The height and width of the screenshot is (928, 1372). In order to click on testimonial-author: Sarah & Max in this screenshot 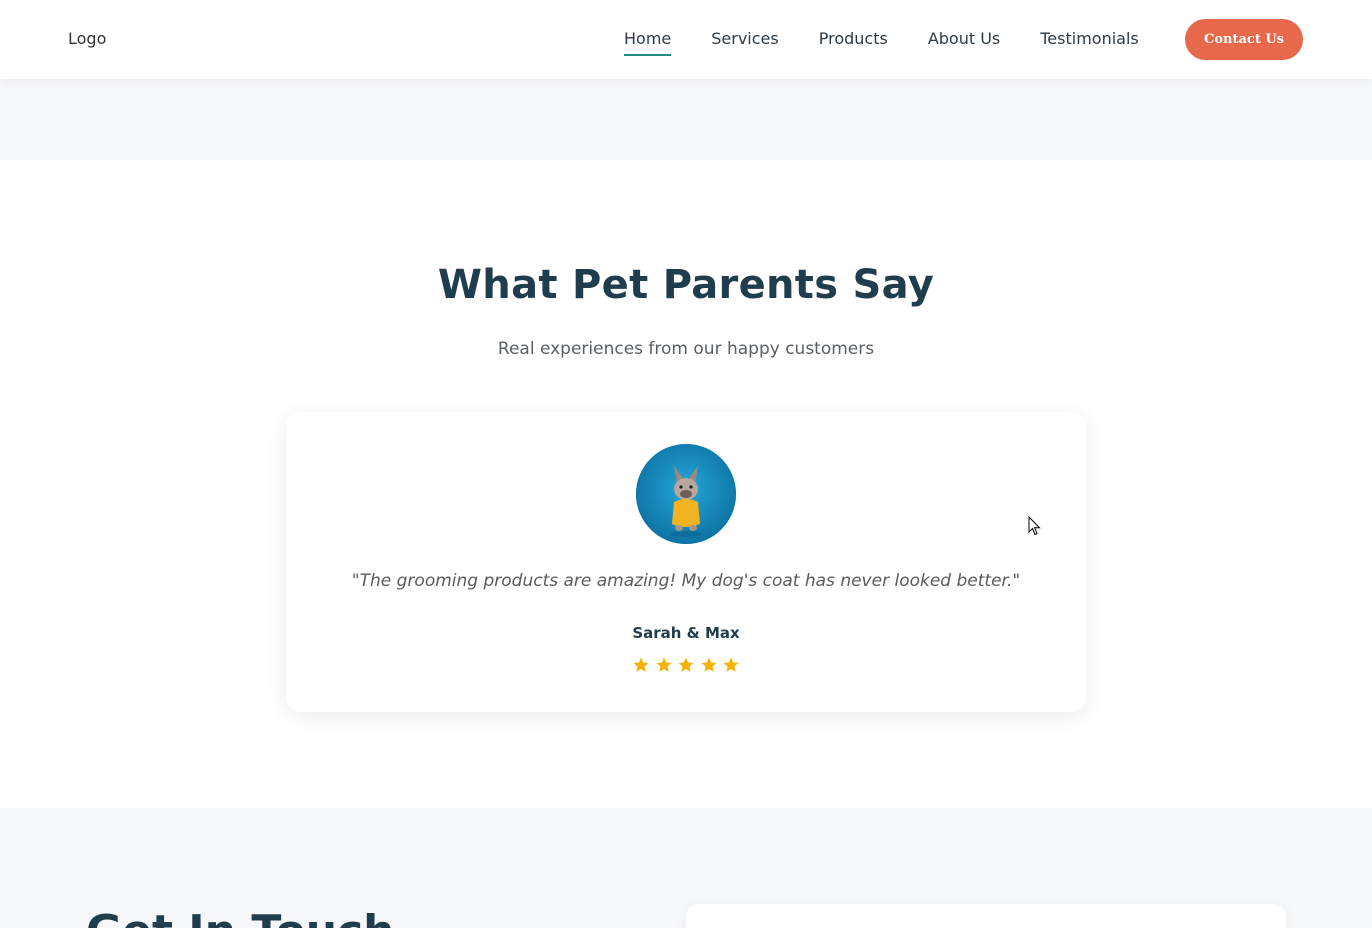, I will do `click(686, 633)`.